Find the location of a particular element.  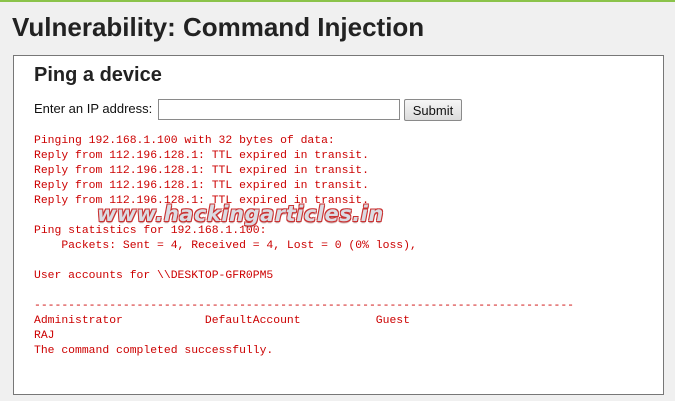

output-line: The command completed successfully. is located at coordinates (154, 351).